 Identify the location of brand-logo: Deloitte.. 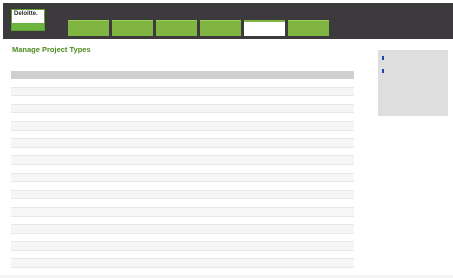
(28, 20).